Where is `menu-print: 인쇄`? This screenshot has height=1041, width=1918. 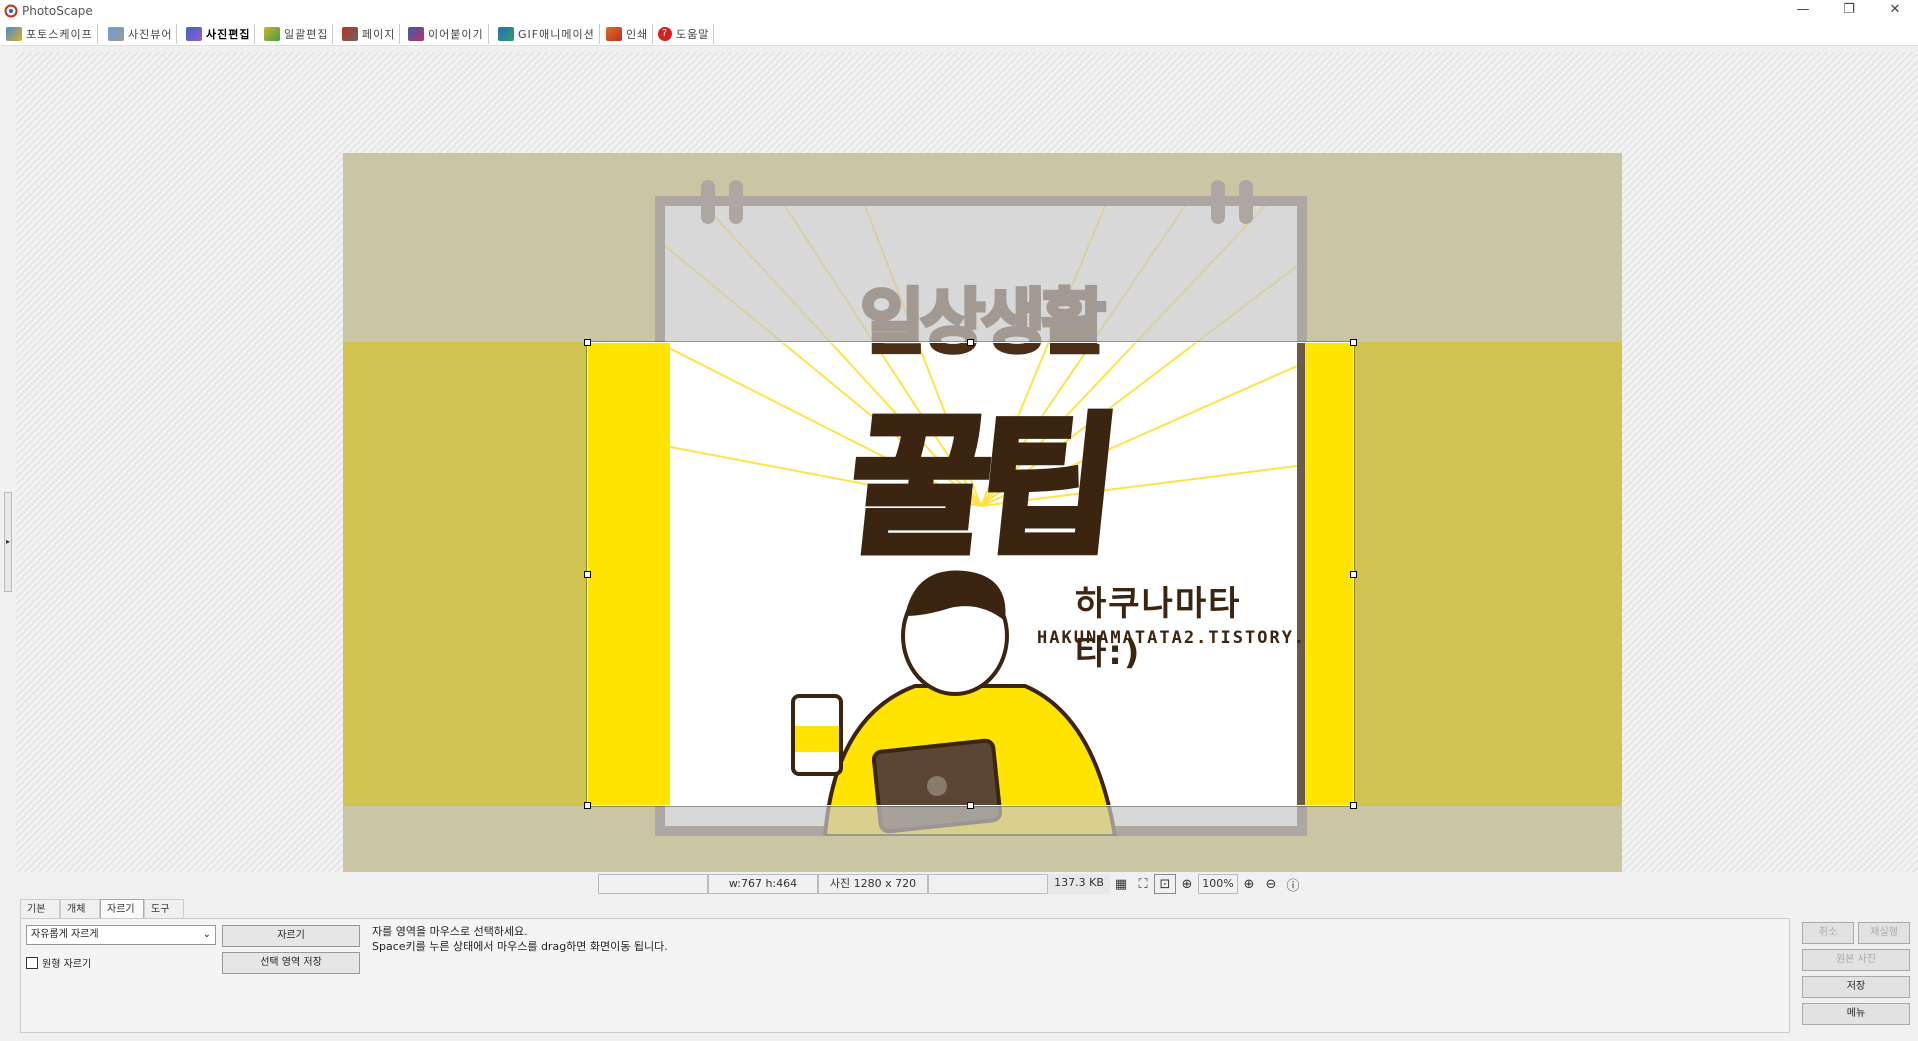
menu-print: 인쇄 is located at coordinates (628, 34).